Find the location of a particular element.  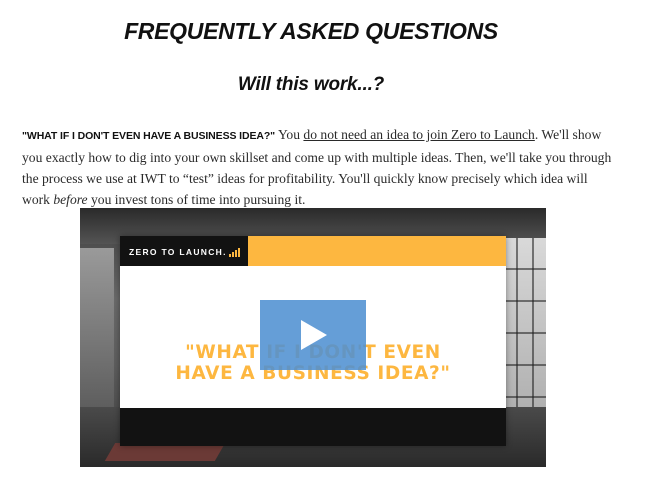

play-icon is located at coordinates (314, 335).